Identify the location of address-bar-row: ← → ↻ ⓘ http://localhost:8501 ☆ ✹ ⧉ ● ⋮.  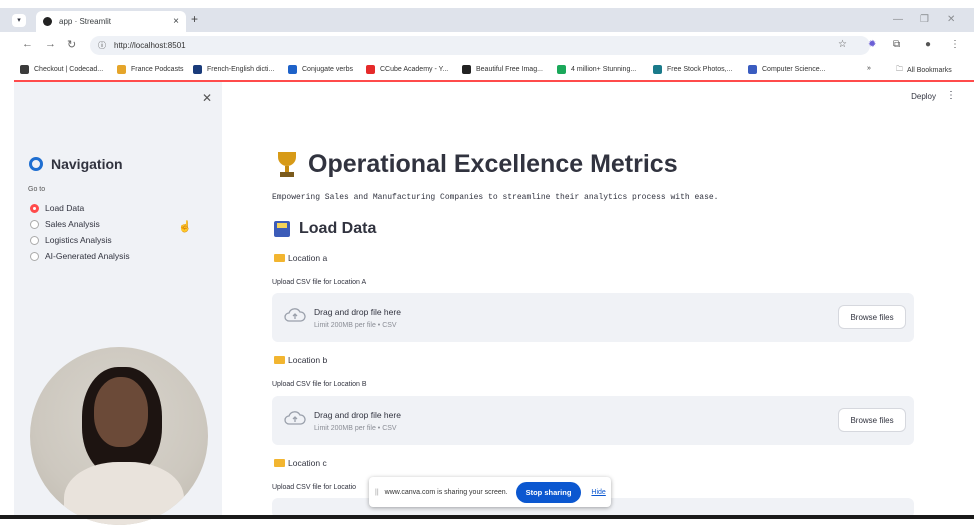
(487, 46).